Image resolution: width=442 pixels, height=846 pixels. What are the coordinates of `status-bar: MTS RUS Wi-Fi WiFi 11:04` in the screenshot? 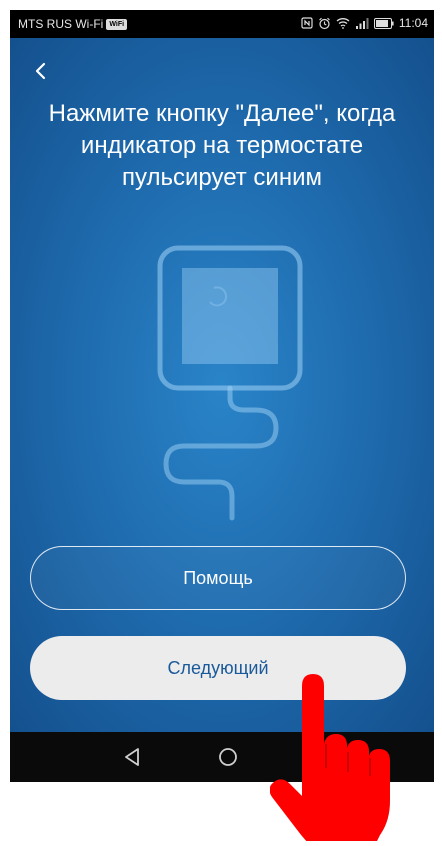 It's located at (222, 24).